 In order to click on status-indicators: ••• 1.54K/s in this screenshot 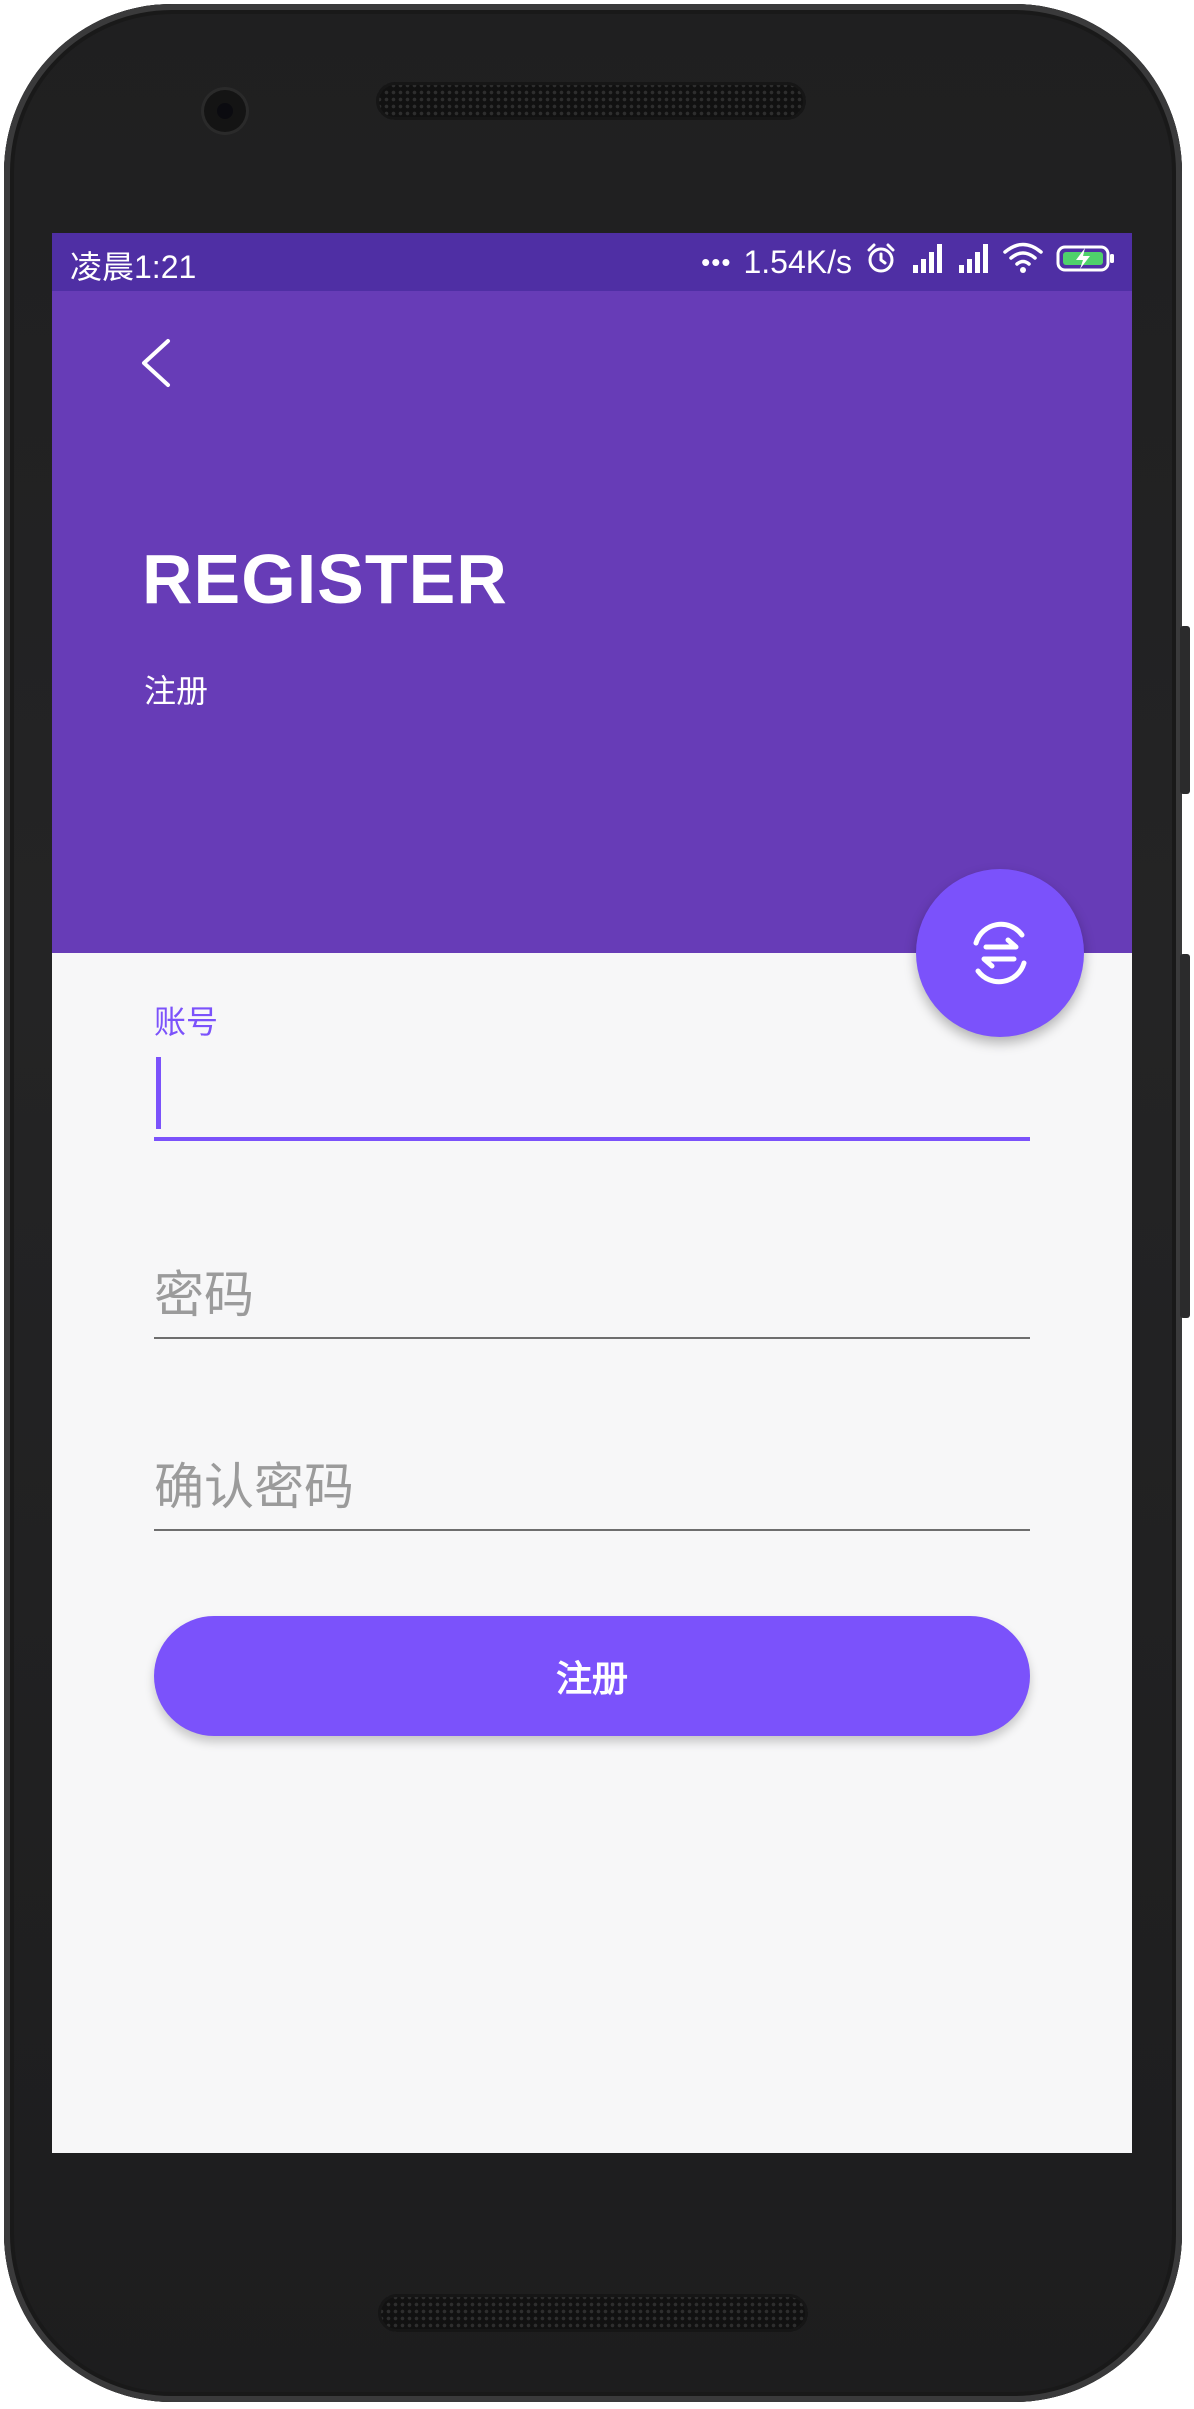, I will do `click(908, 262)`.